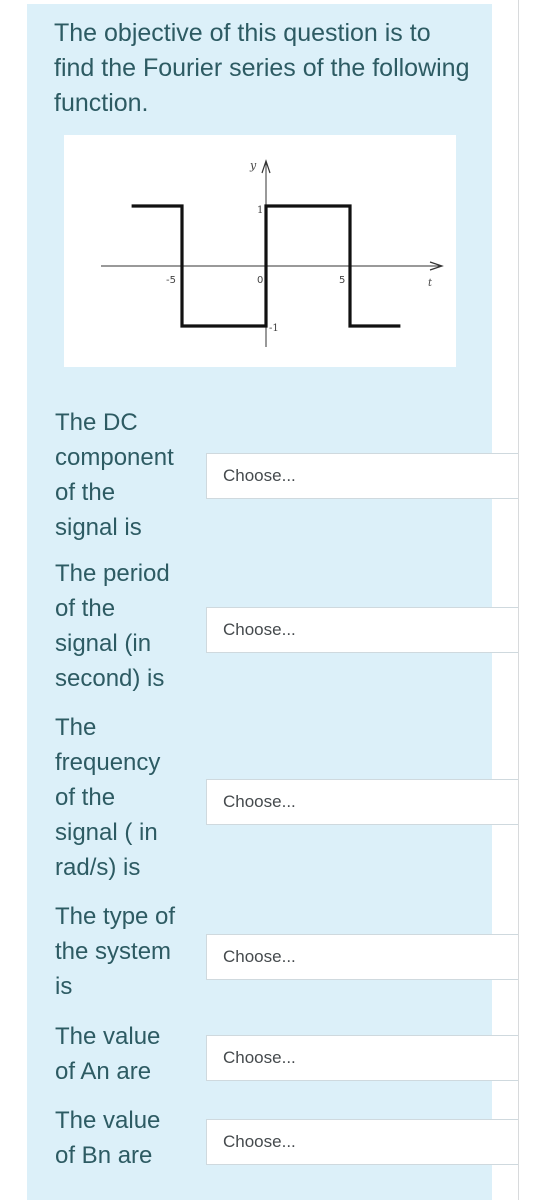 The width and height of the screenshot is (545, 1200). I want to click on system-type-label: The type of the system is, so click(130, 951).